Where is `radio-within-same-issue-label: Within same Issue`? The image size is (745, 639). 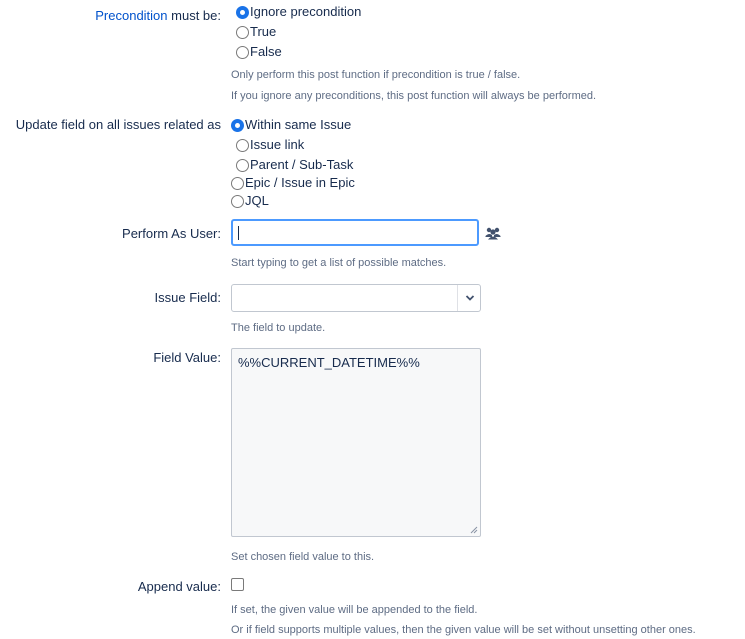 radio-within-same-issue-label: Within same Issue is located at coordinates (298, 124).